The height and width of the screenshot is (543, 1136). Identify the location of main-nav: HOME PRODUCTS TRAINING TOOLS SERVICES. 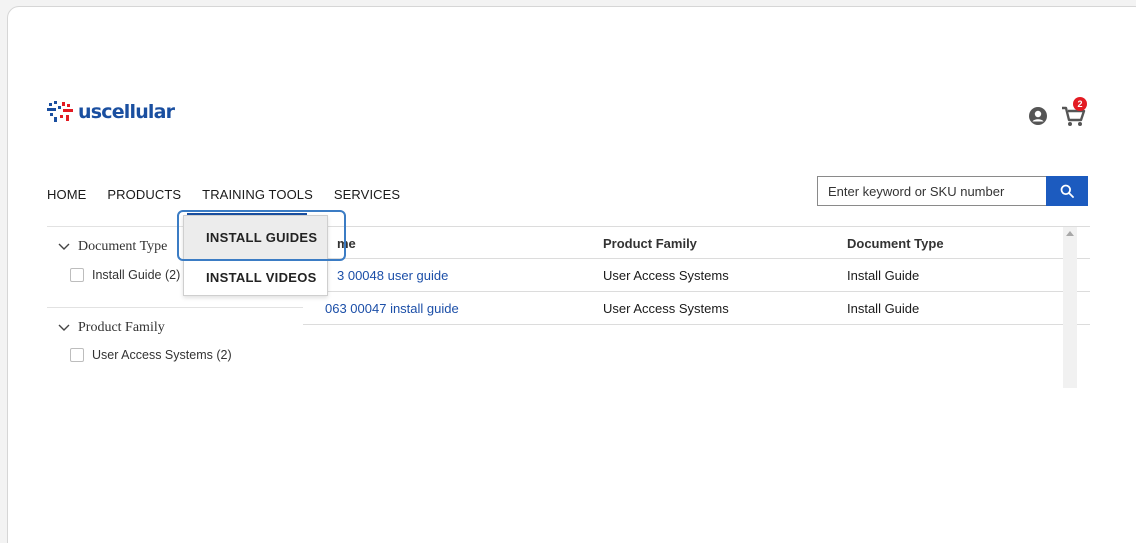
(234, 194).